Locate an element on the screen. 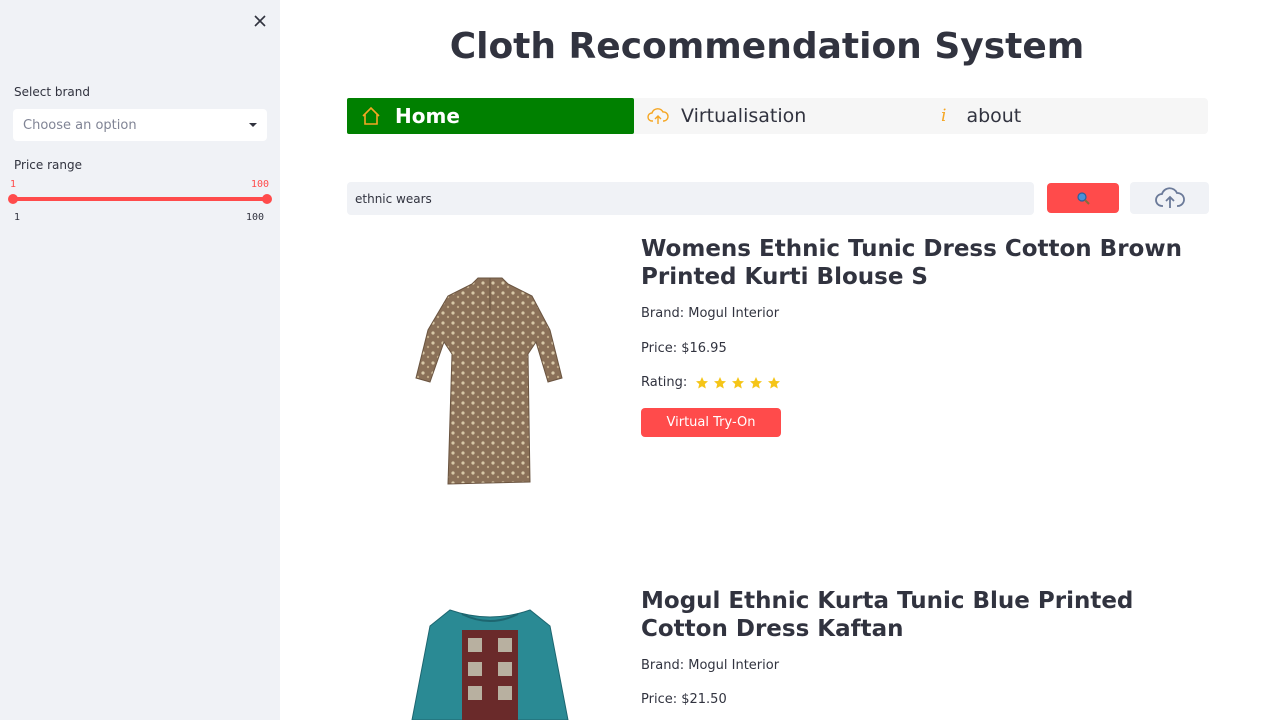  brand-select: Choose an option is located at coordinates (140, 125).